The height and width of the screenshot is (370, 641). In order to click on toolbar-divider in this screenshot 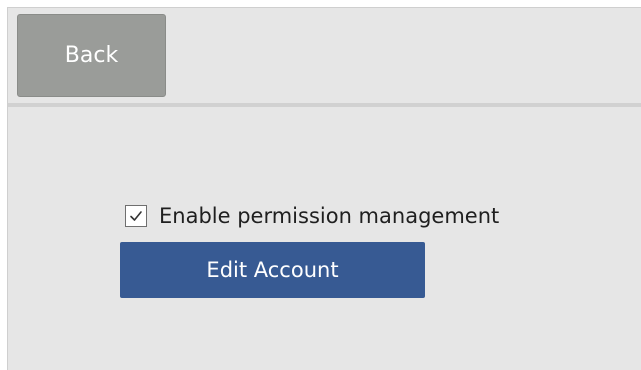, I will do `click(324, 105)`.